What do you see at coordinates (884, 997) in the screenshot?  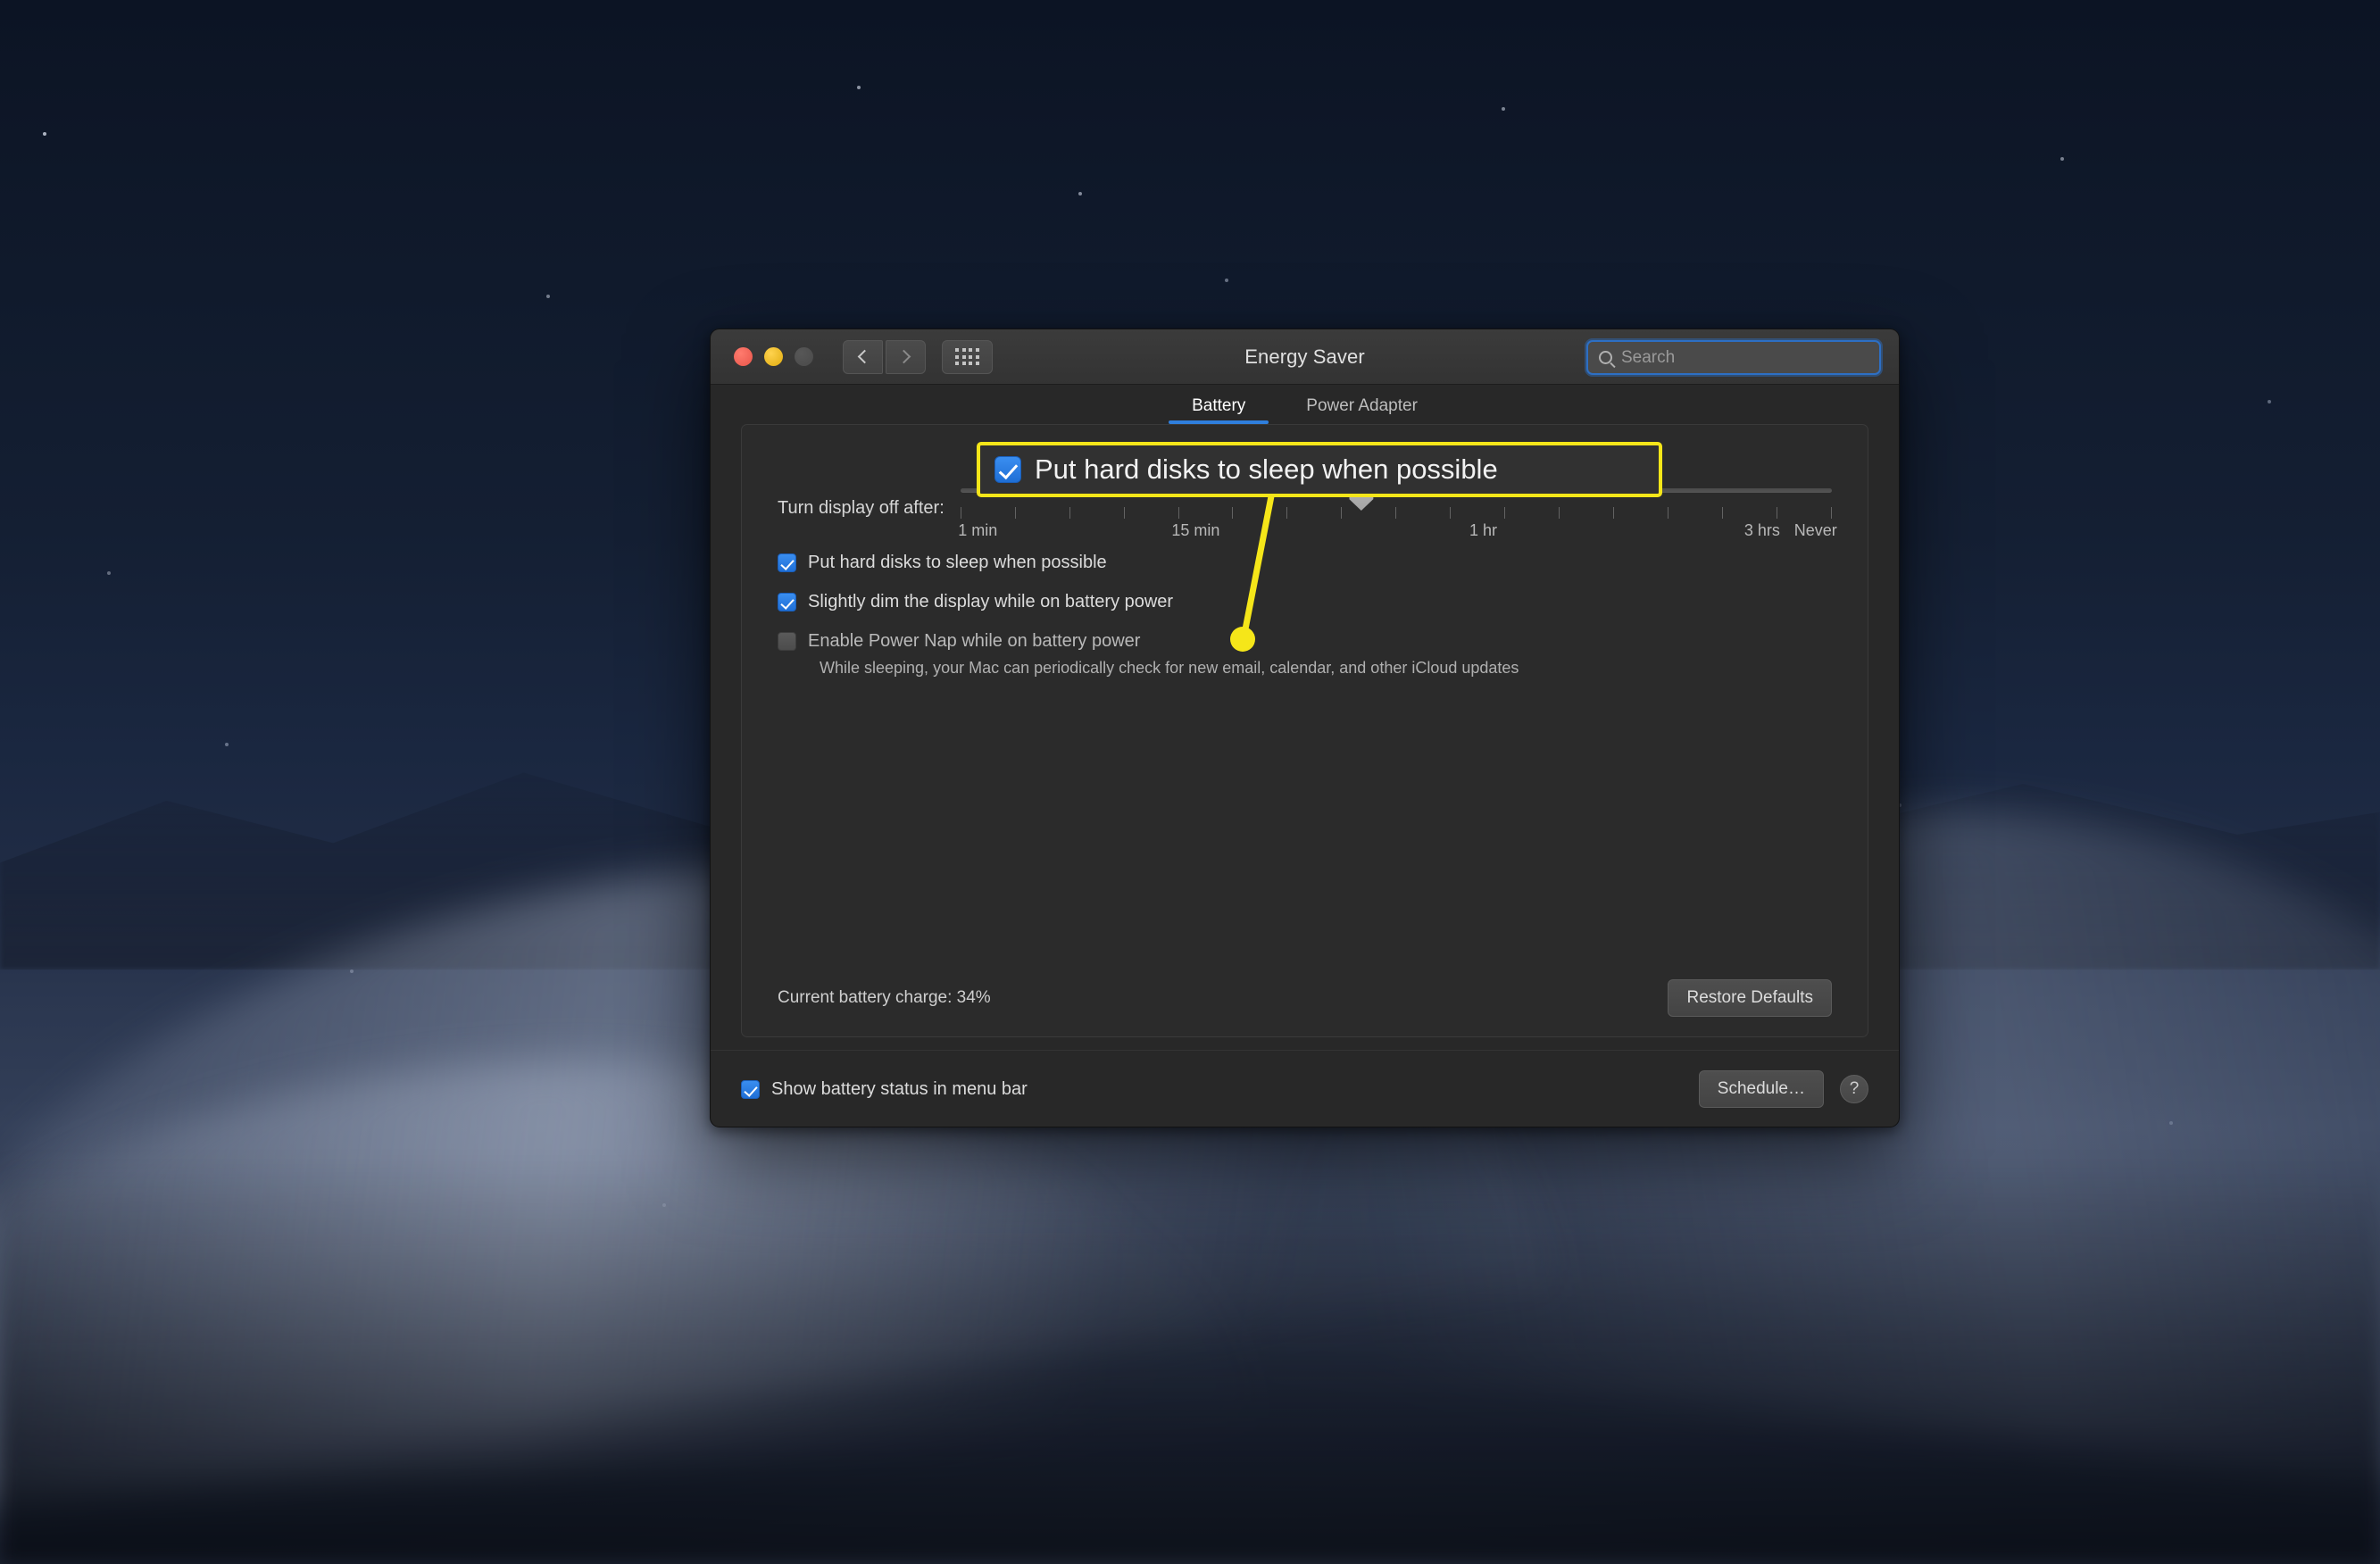 I see `battery-charge-status: Current battery charge: 34%` at bounding box center [884, 997].